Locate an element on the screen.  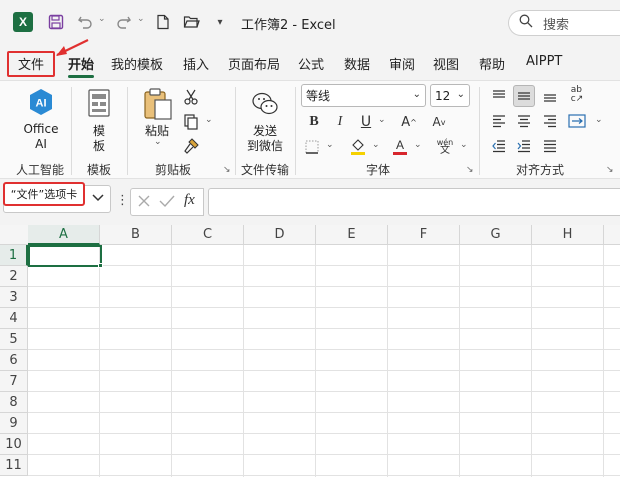
increase-indent-icon is located at coordinates (524, 146).